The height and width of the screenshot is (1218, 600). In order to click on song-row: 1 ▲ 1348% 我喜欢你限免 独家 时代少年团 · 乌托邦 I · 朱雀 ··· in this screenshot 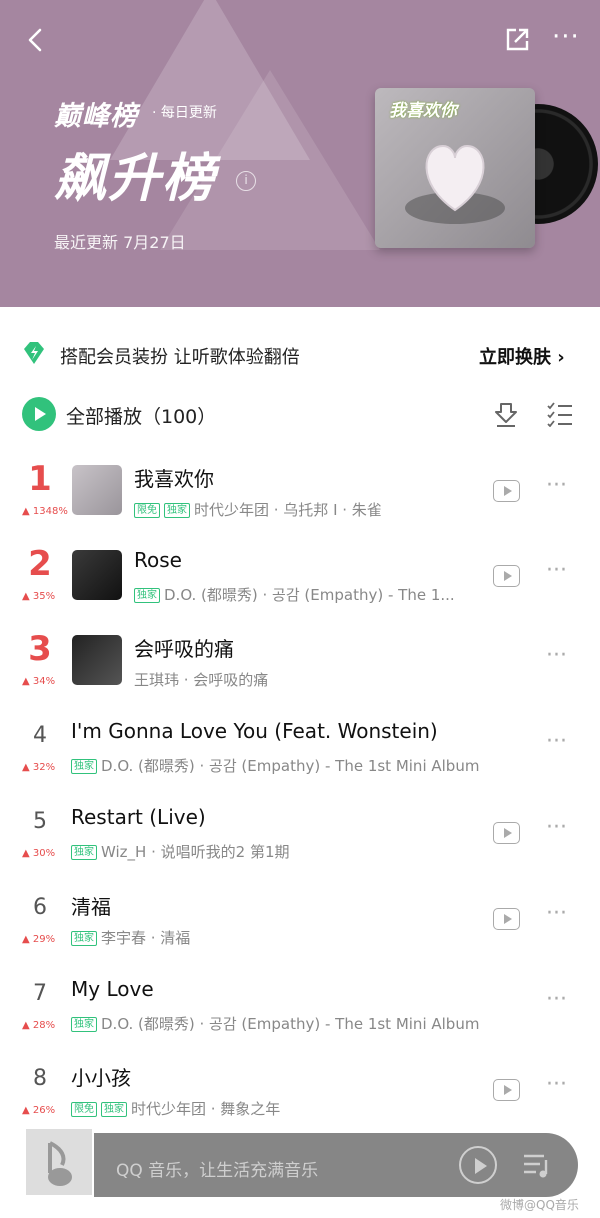, I will do `click(300, 504)`.